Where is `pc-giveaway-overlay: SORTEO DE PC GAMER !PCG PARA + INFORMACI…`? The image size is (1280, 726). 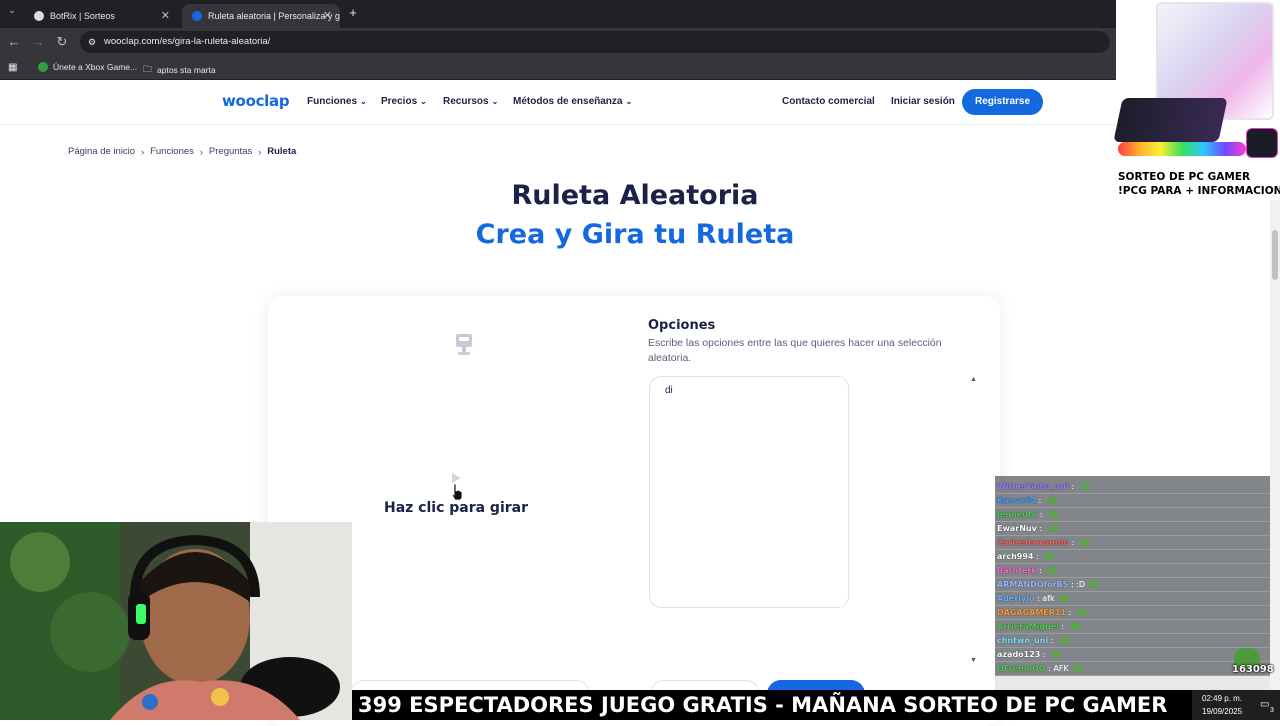 pc-giveaway-overlay: SORTEO DE PC GAMER !PCG PARA + INFORMACI… is located at coordinates (1196, 100).